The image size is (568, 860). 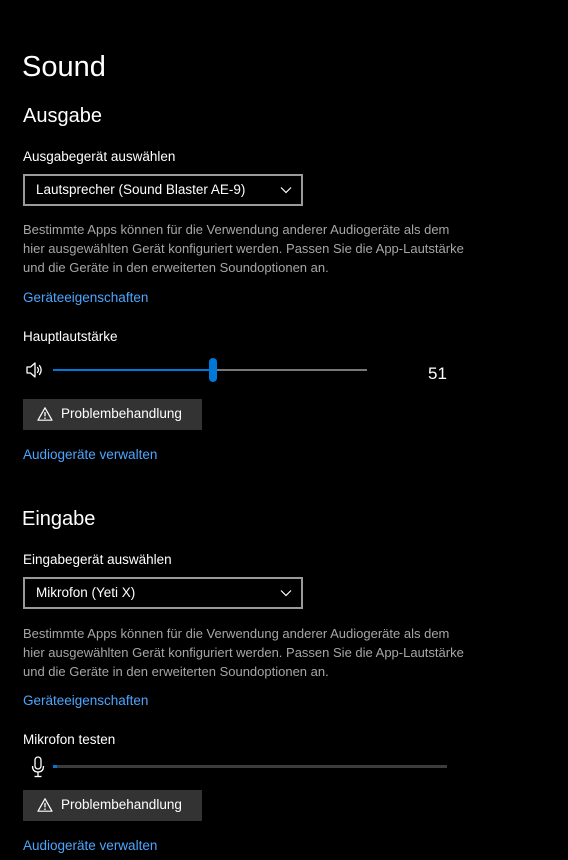 I want to click on output-section-heading: Ausgabe, so click(x=62, y=116).